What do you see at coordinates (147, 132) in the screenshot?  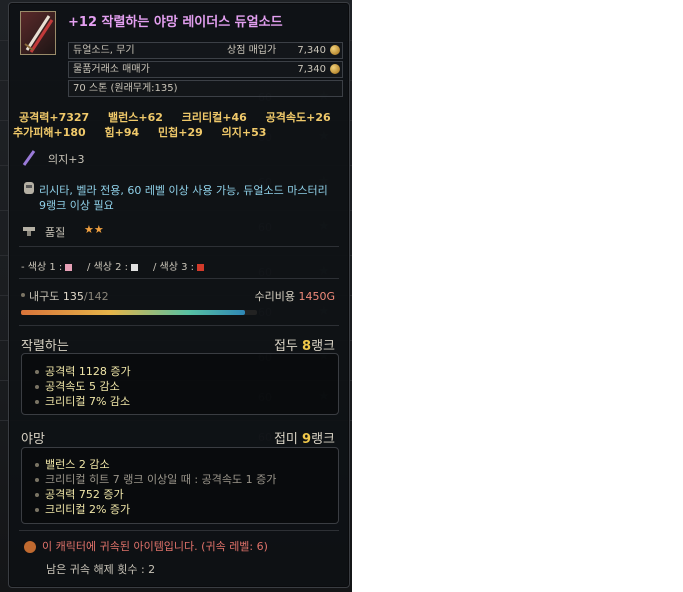 I see `stats-row-2: 추가피해+180 힘+94 민첩+29 의지+53` at bounding box center [147, 132].